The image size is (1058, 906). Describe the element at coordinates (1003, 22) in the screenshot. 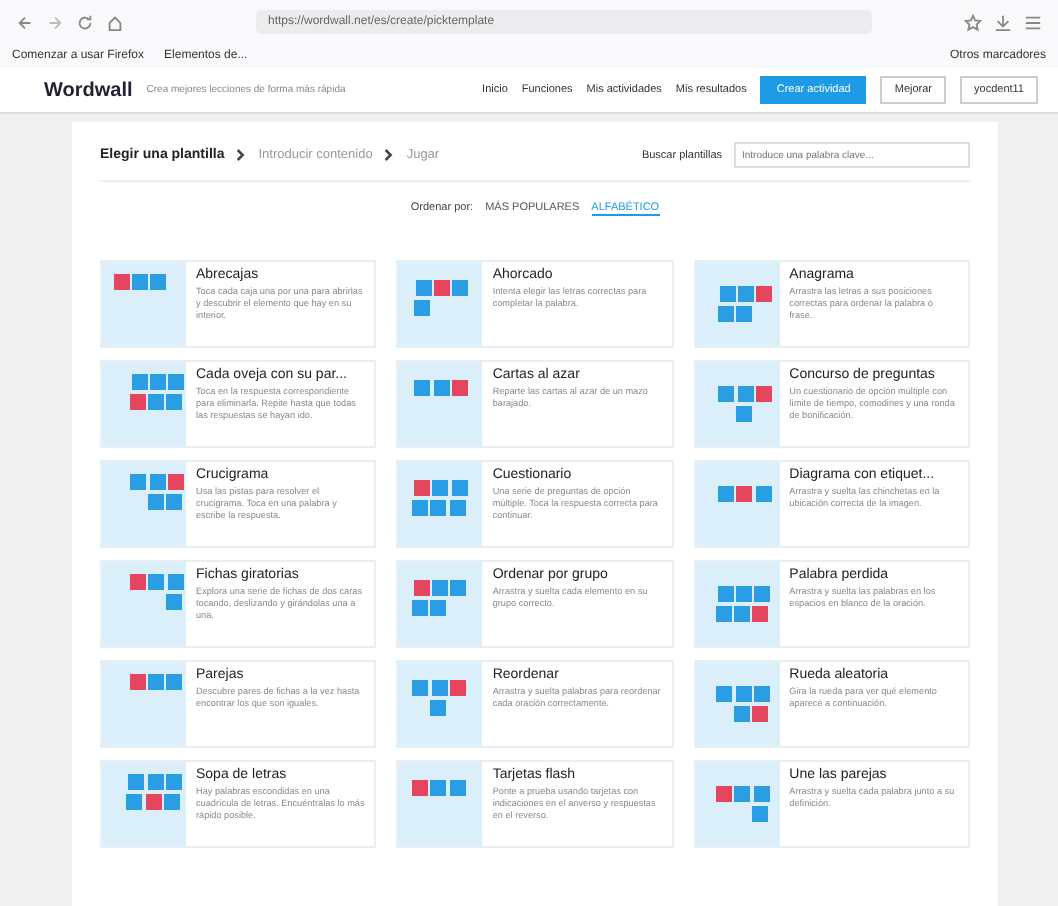

I see `download-icon` at that location.